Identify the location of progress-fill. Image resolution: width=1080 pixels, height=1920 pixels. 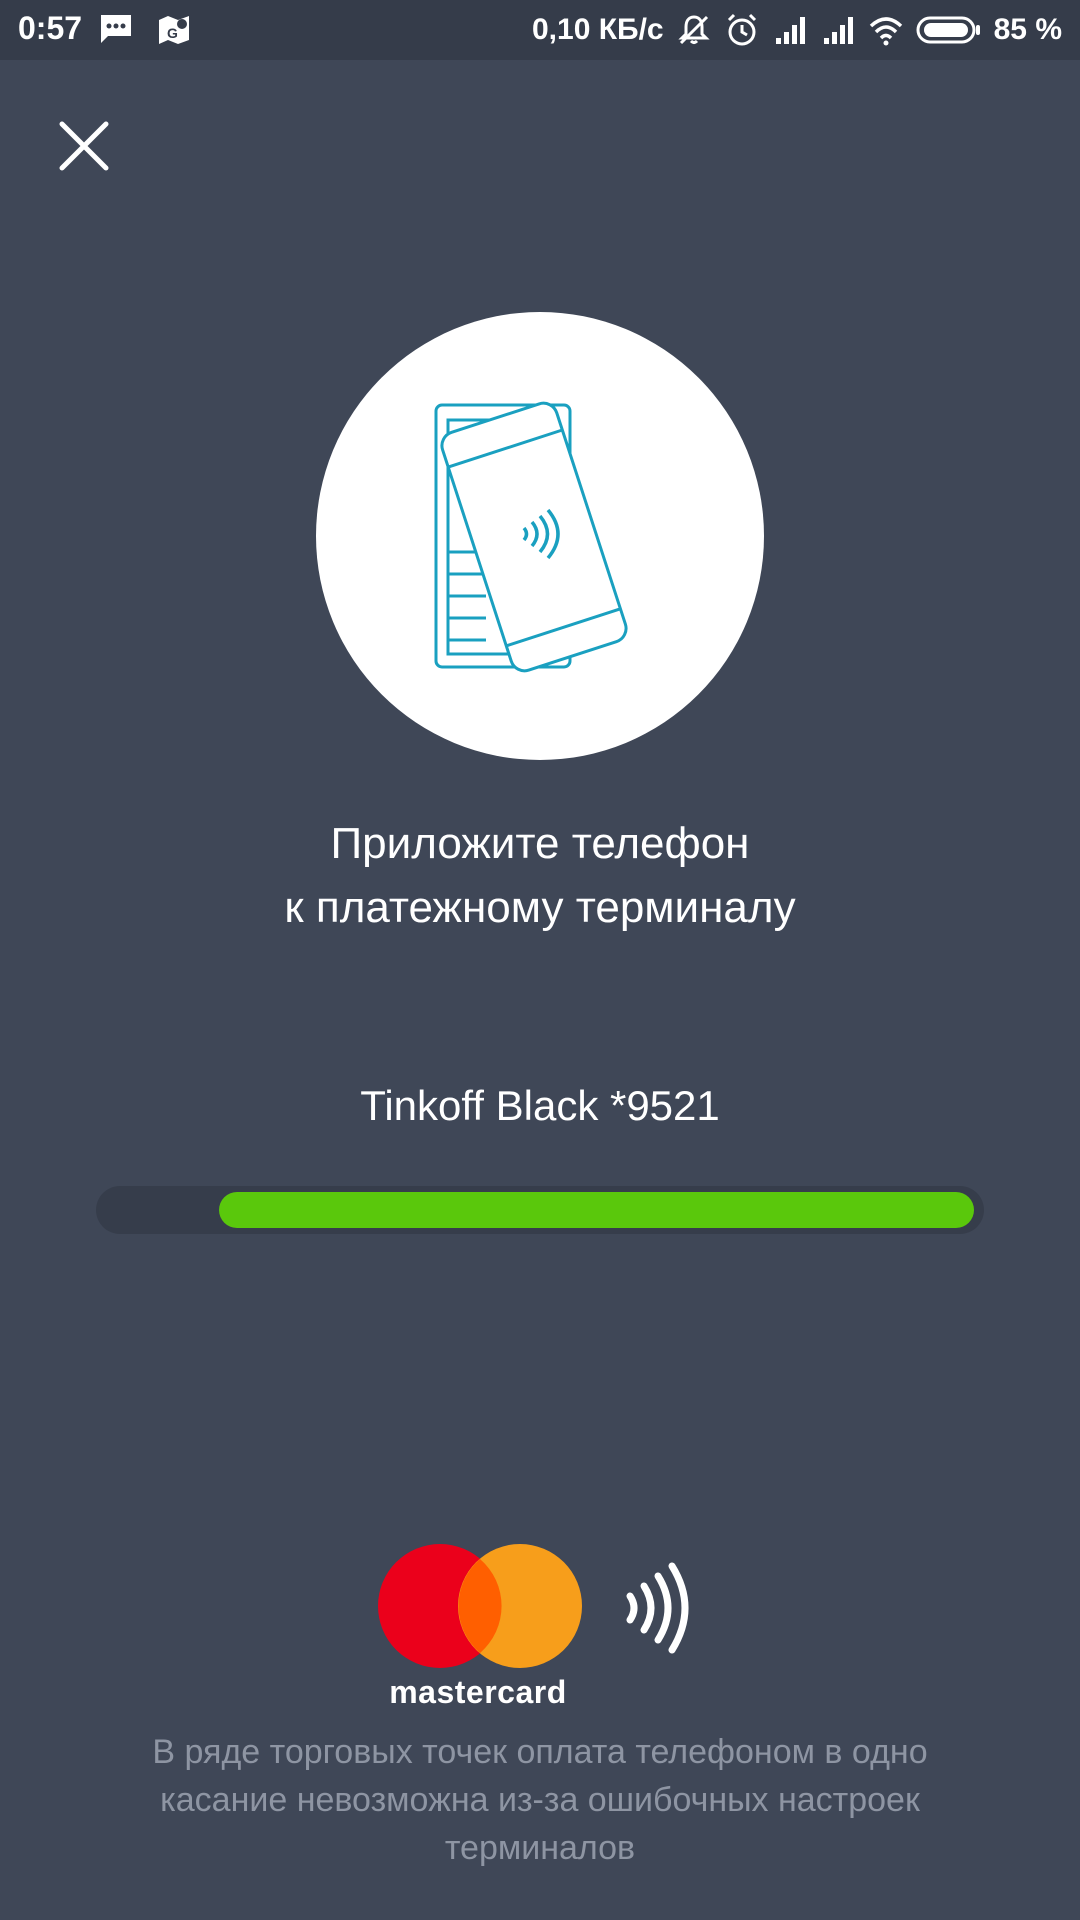
(596, 1210).